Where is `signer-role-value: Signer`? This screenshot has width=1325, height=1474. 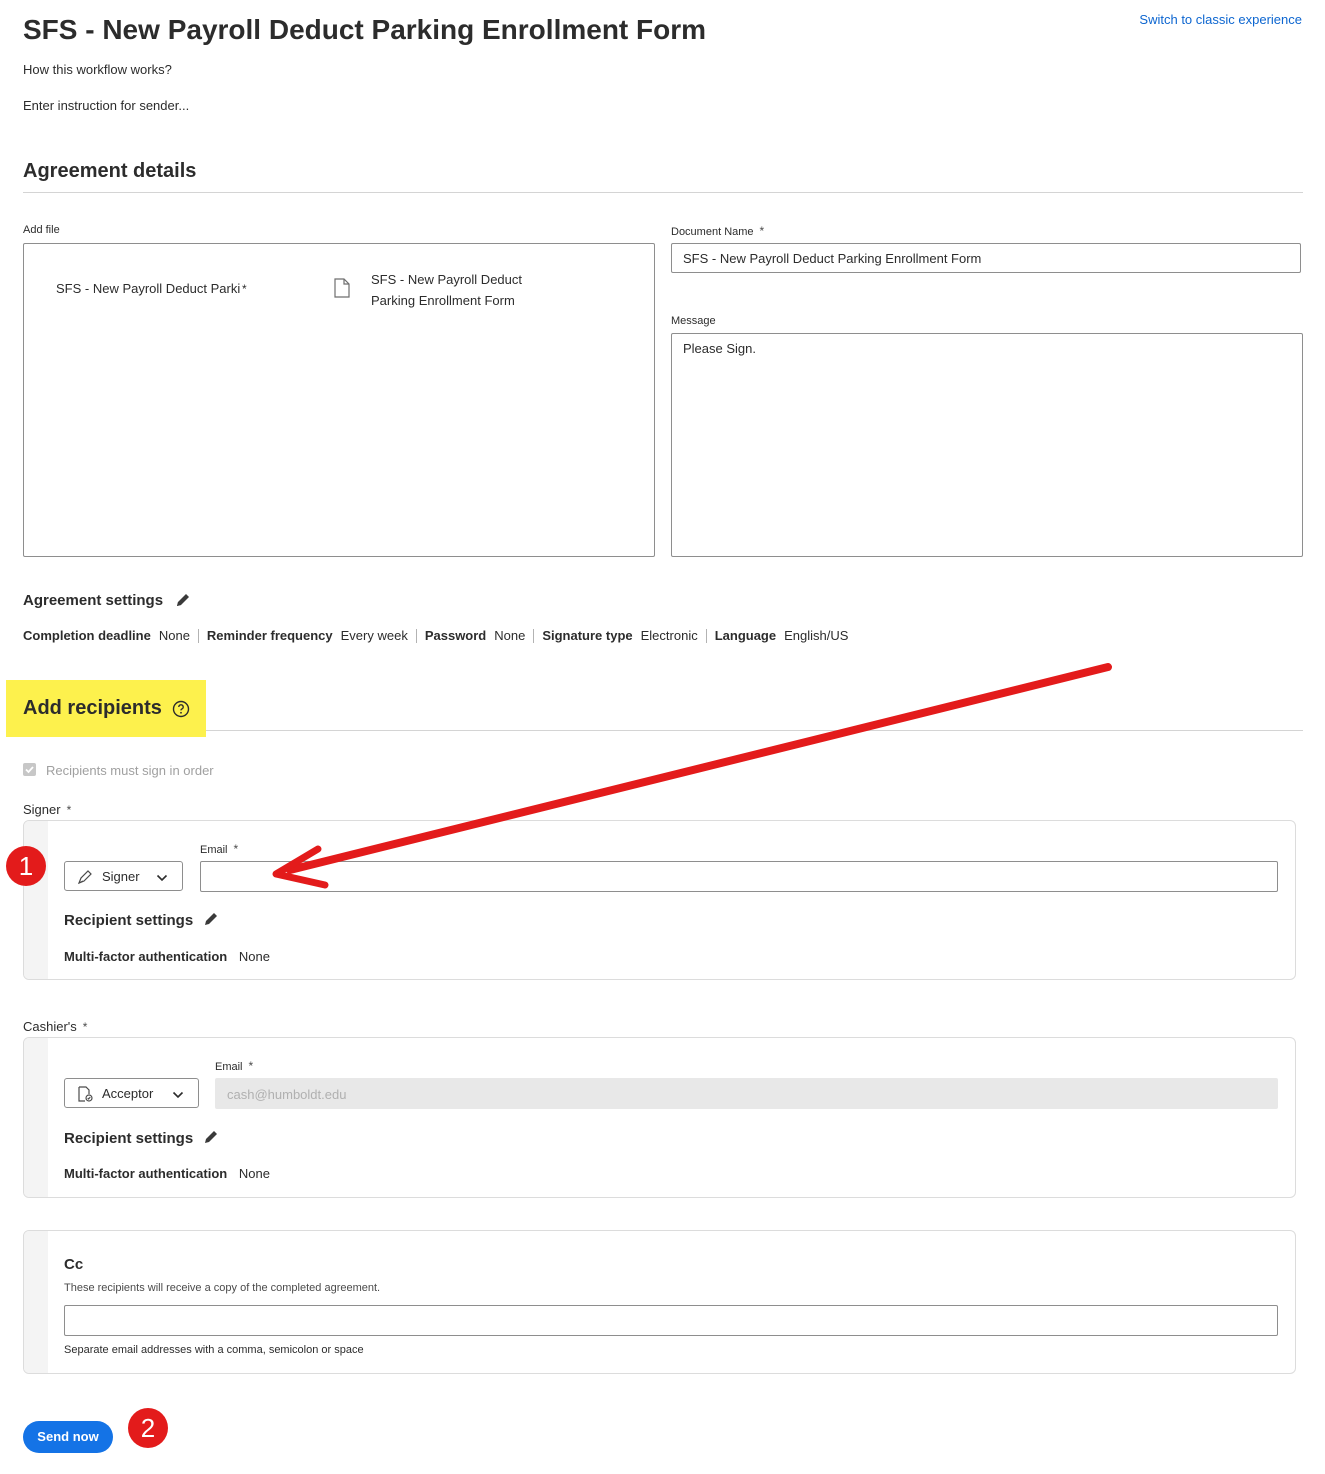 signer-role-value: Signer is located at coordinates (121, 876).